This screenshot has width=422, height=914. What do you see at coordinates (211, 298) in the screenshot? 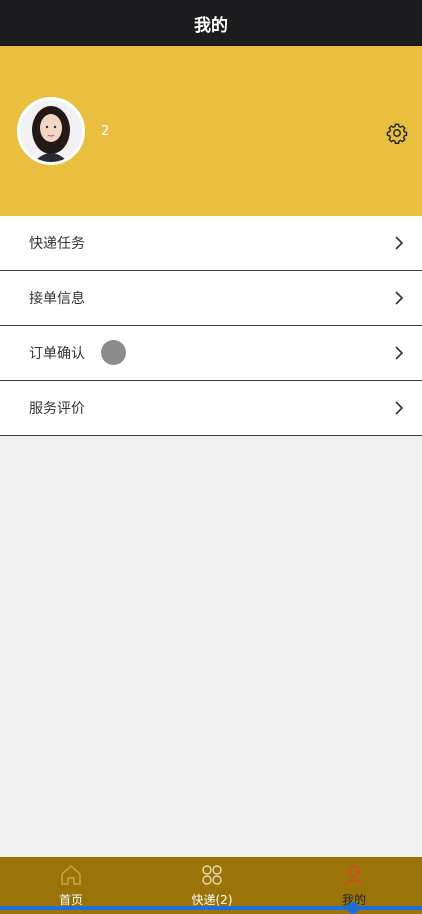
I see `menu-item-order-info: 接单信息` at bounding box center [211, 298].